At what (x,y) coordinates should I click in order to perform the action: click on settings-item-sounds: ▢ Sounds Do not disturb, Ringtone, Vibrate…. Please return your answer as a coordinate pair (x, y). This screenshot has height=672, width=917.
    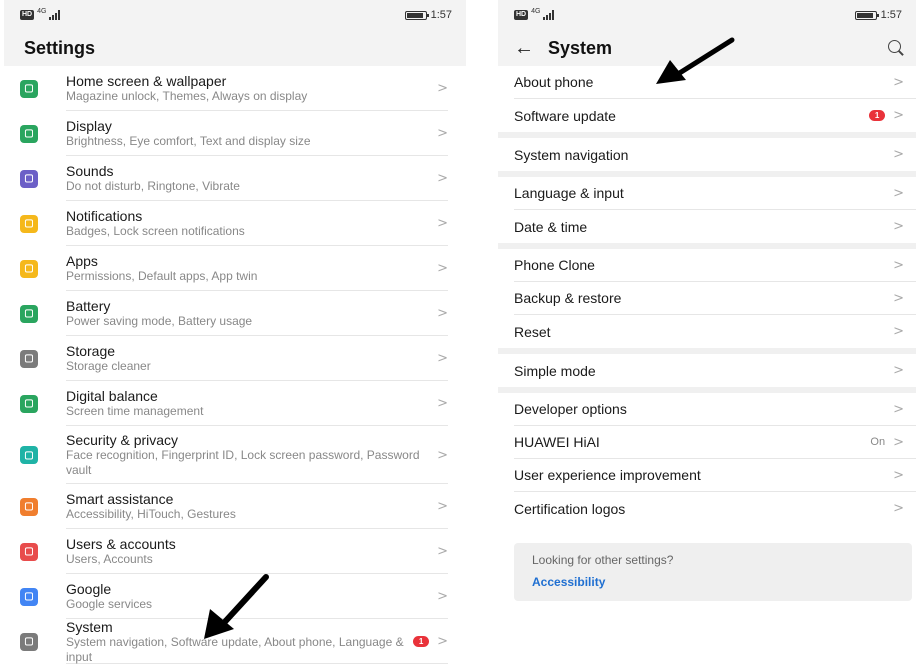
    Looking at the image, I should click on (235, 178).